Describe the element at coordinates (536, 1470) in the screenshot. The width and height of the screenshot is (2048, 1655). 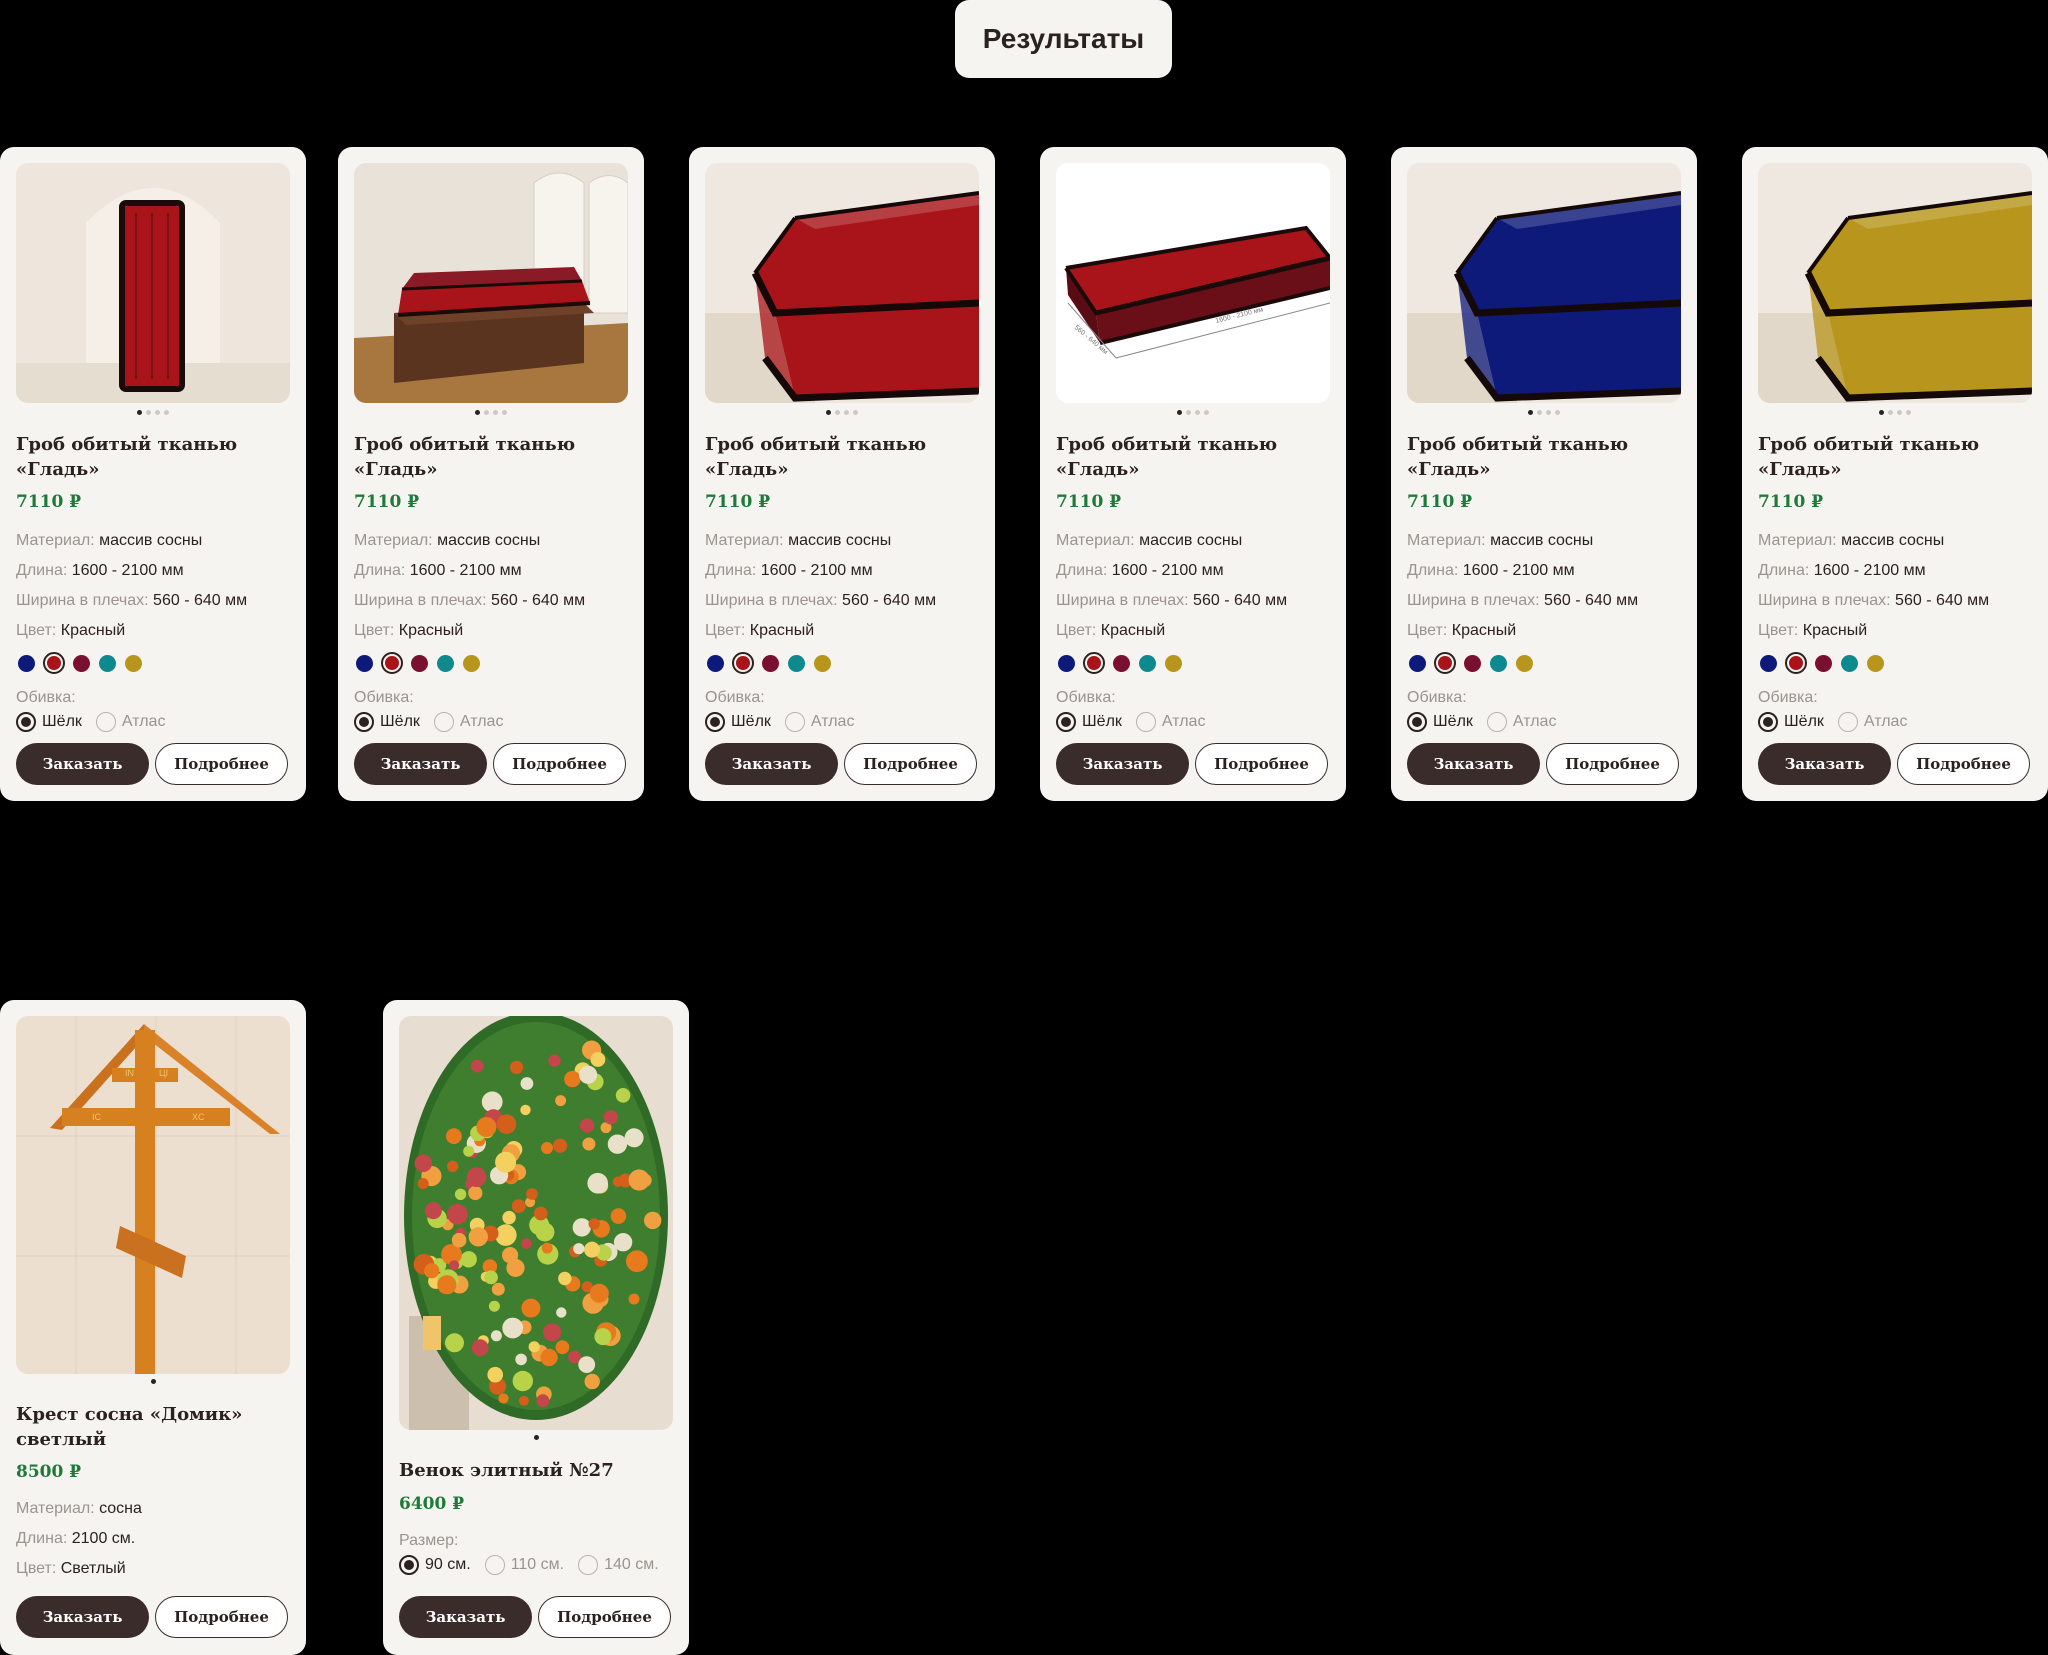
I see `product-title: Венок элитный №27` at that location.